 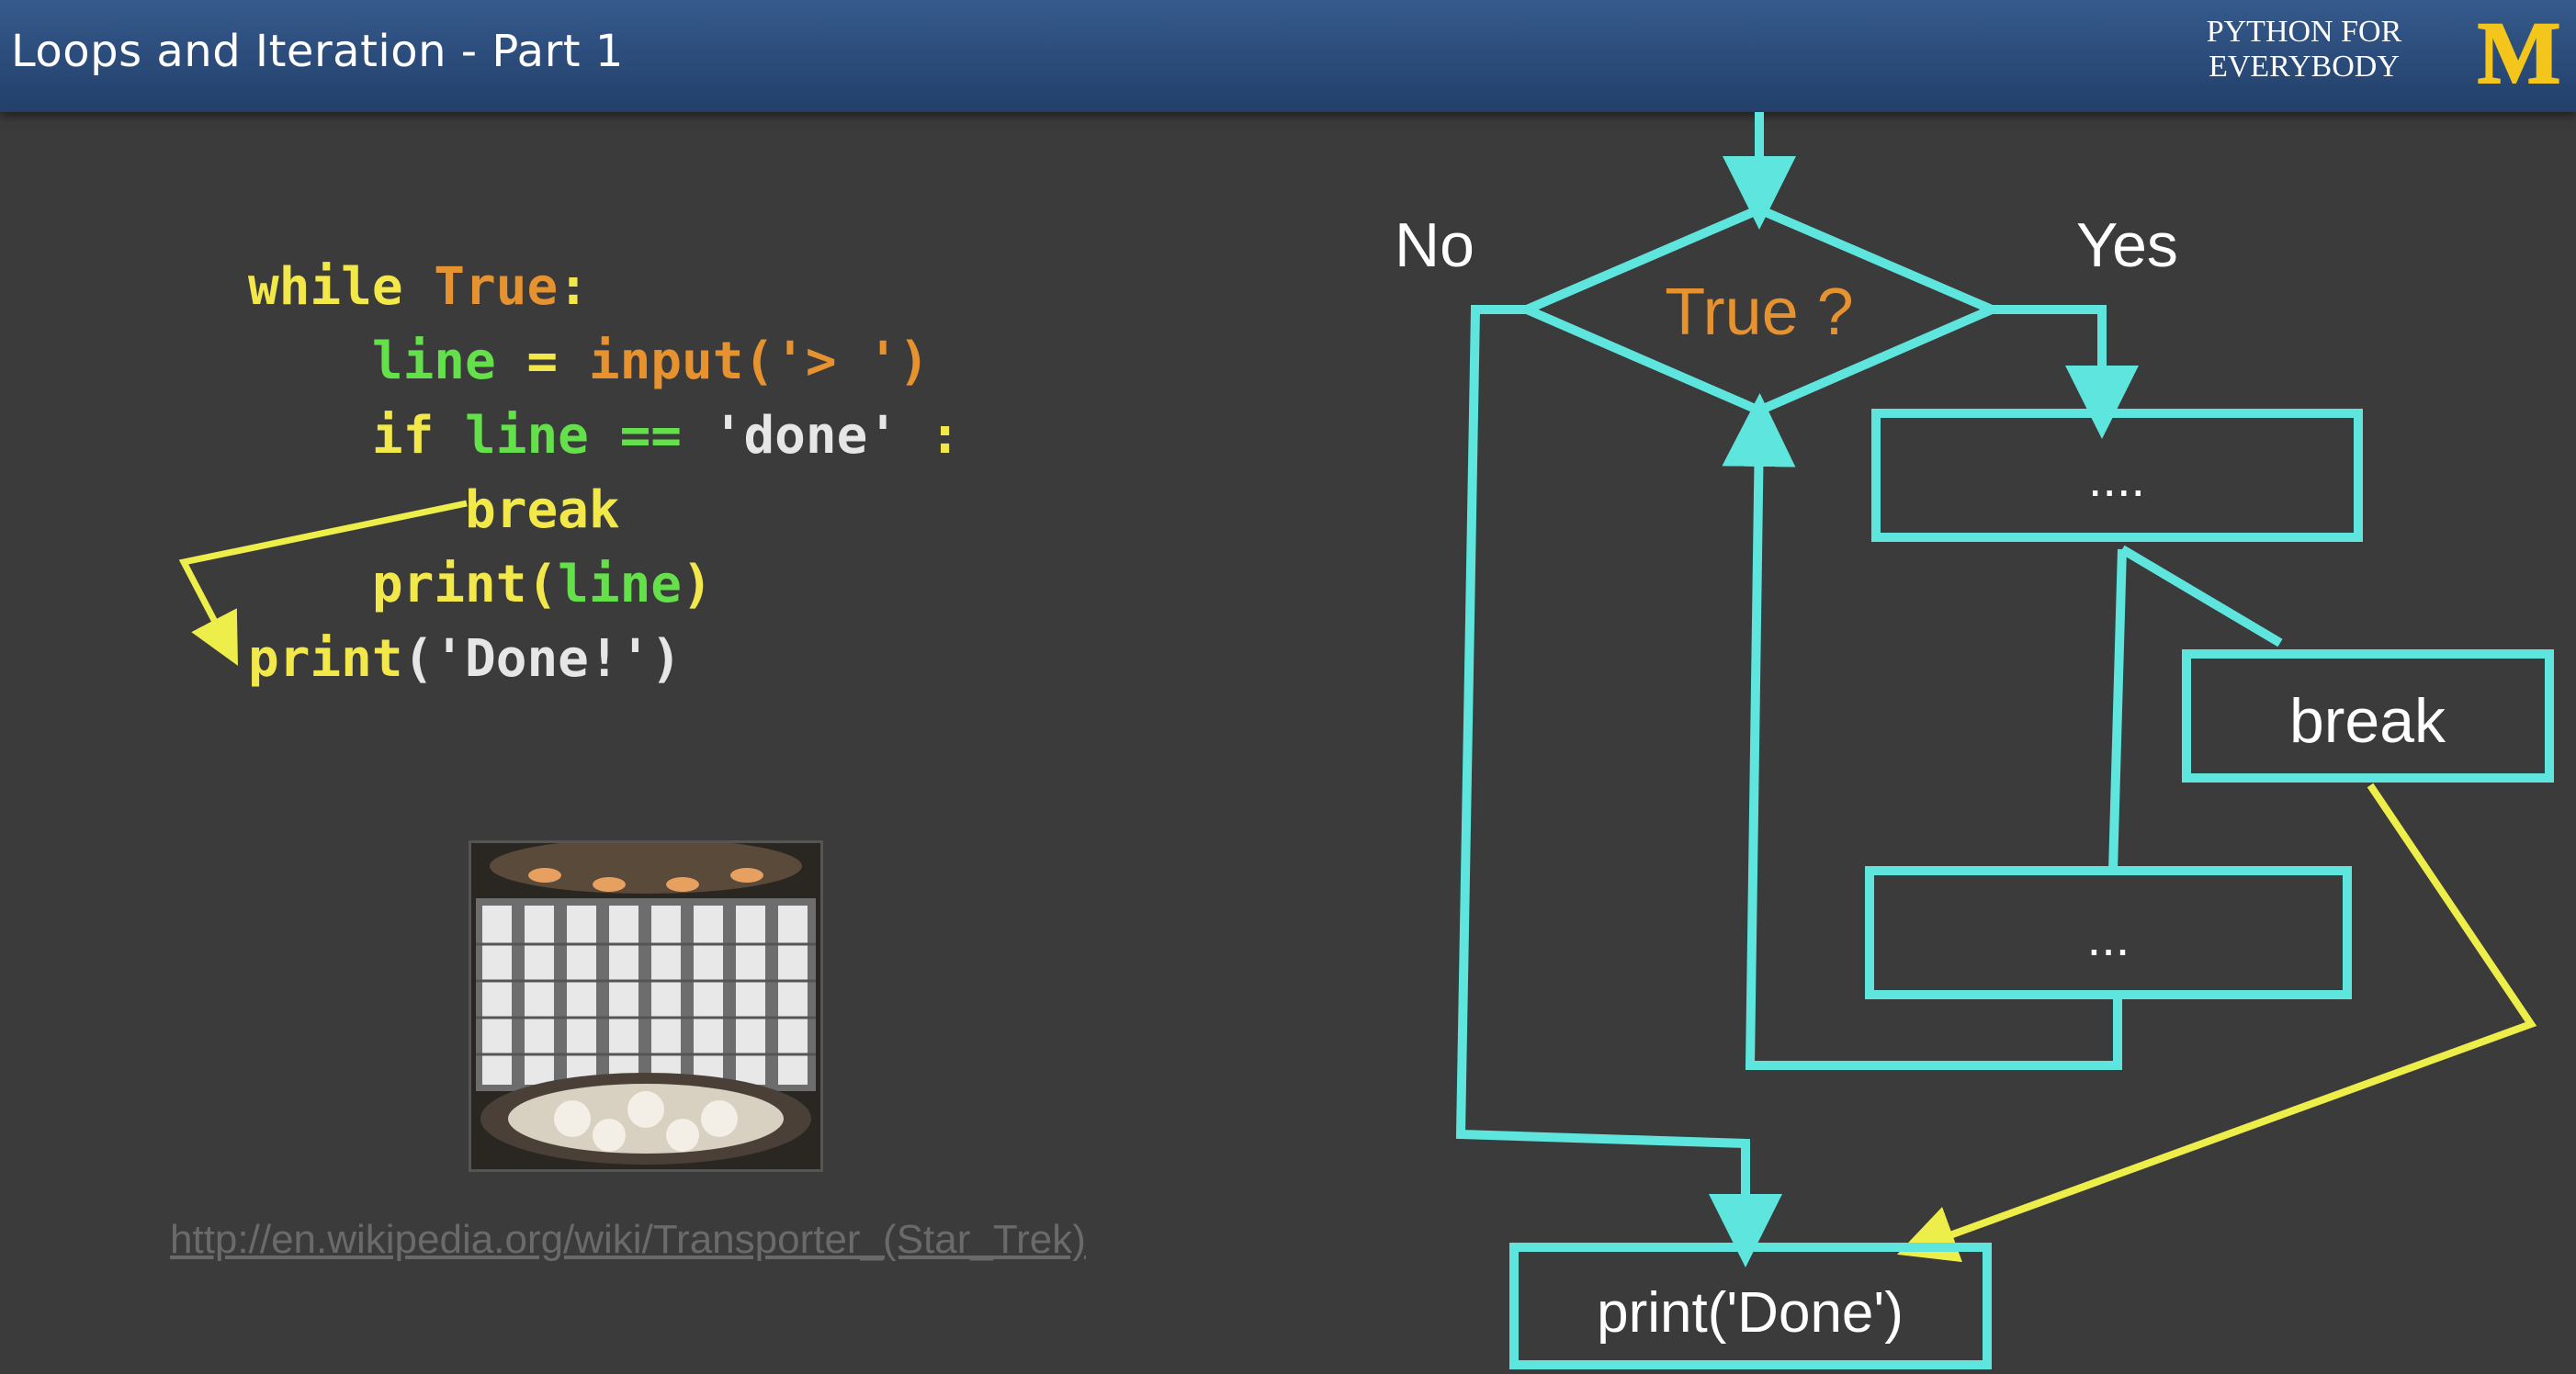 What do you see at coordinates (2065, 372) in the screenshot?
I see `yes-branch-line` at bounding box center [2065, 372].